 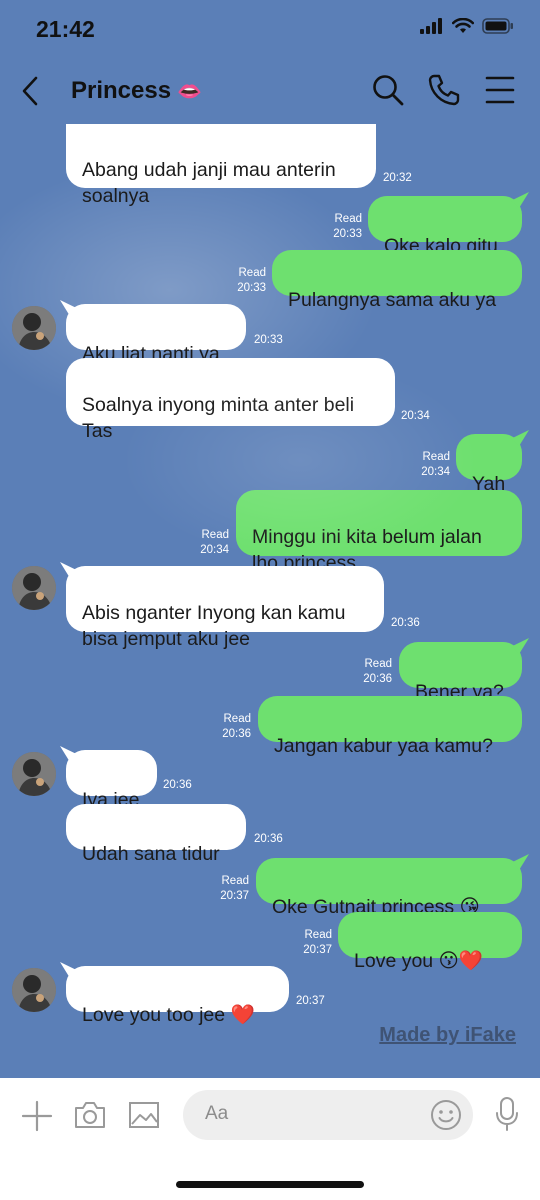 What do you see at coordinates (460, 672) in the screenshot?
I see `message-bubble: Bener ya?` at bounding box center [460, 672].